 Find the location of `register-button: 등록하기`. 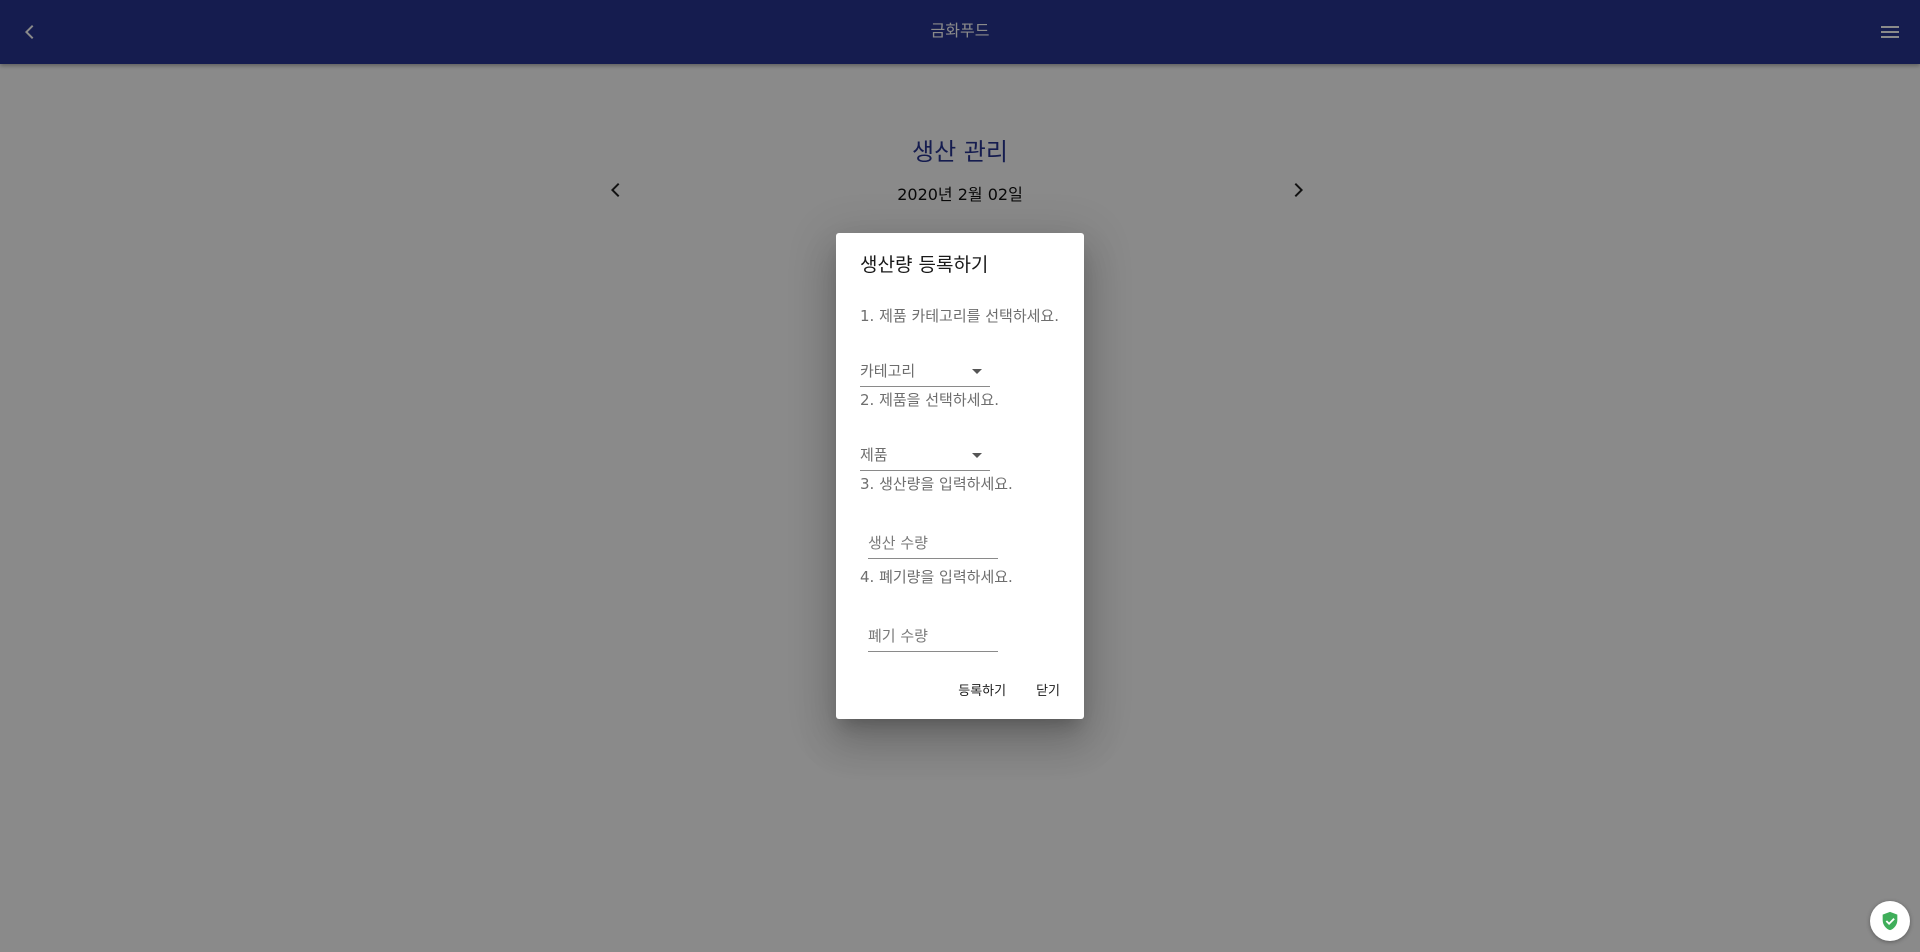

register-button: 등록하기 is located at coordinates (982, 689).